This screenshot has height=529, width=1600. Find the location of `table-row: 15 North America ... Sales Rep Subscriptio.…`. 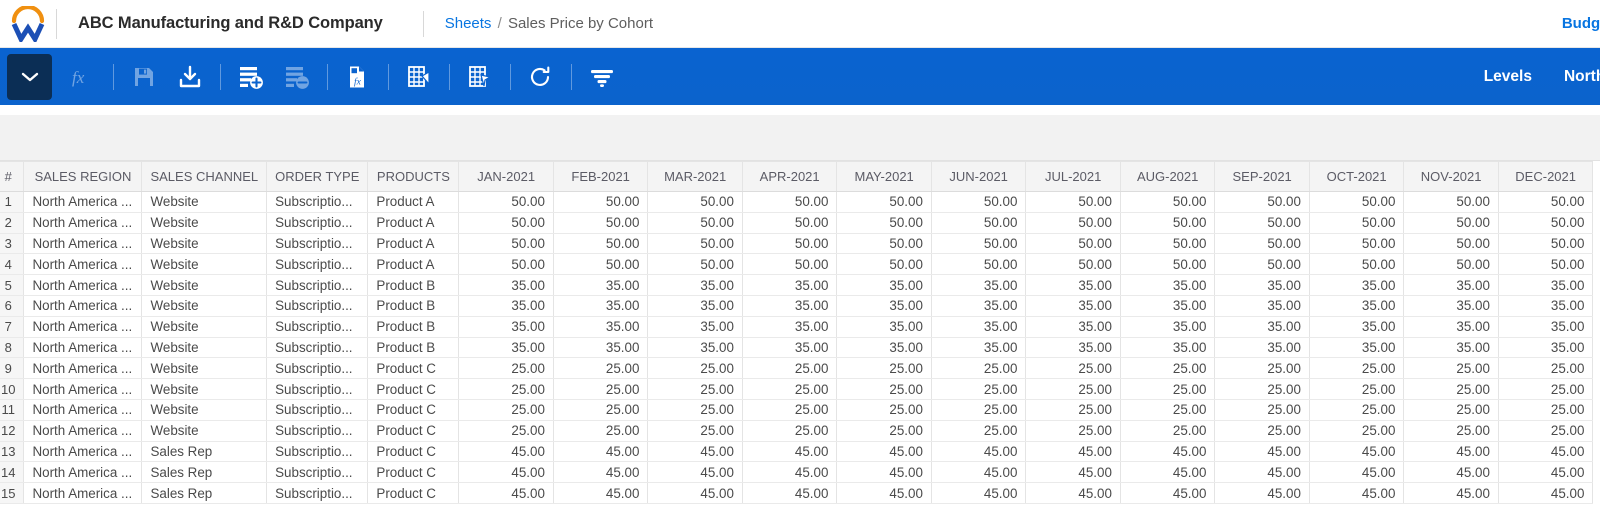

table-row: 15 North America ... Sales Rep Subscriptio.… is located at coordinates (797, 493).